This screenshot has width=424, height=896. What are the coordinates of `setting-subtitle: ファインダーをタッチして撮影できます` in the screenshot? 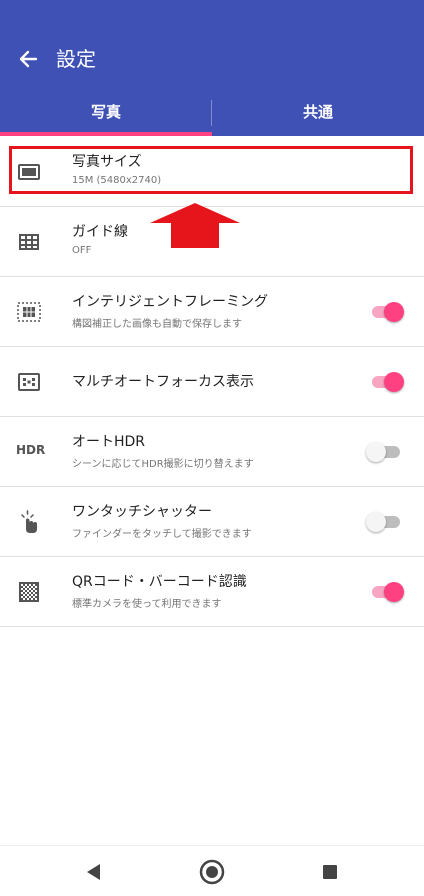 It's located at (162, 534).